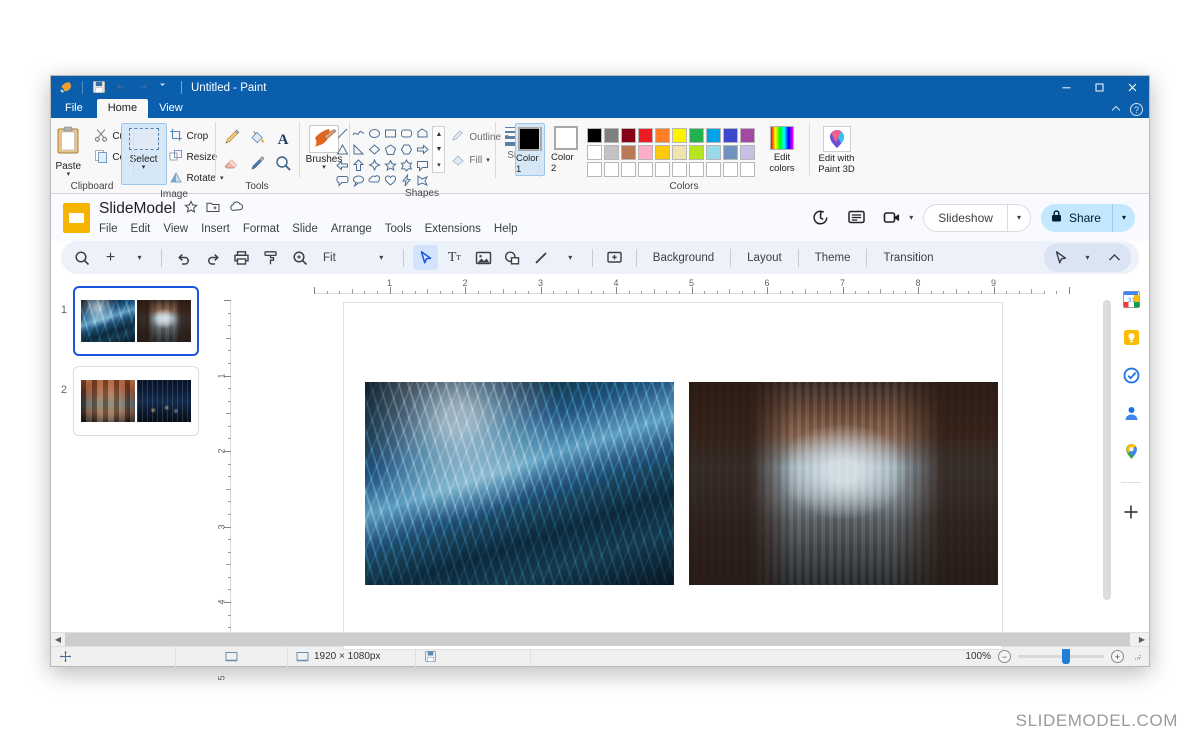  What do you see at coordinates (212, 257) in the screenshot?
I see `redo-button` at bounding box center [212, 257].